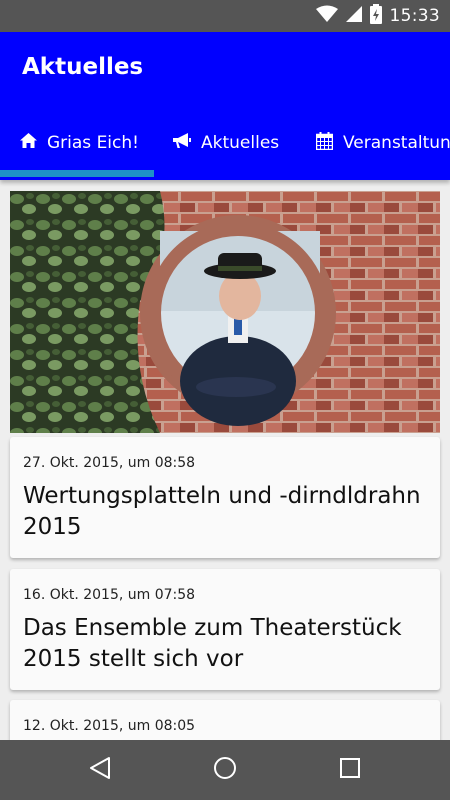  What do you see at coordinates (83, 67) in the screenshot?
I see `page-title: Aktuelles` at bounding box center [83, 67].